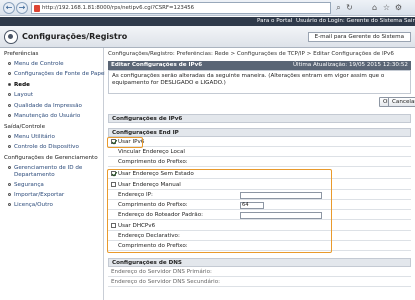 The width and height of the screenshot is (415, 300). What do you see at coordinates (359, 37) in the screenshot?
I see `email-system-manager-button: E-mail para Gerente do Sistema` at bounding box center [359, 37].